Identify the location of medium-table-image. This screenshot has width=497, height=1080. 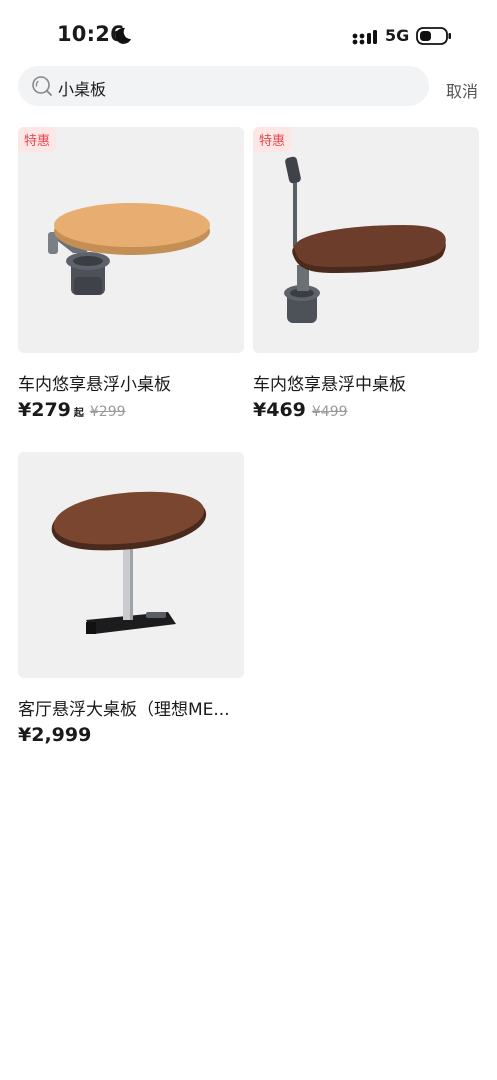
(365, 239).